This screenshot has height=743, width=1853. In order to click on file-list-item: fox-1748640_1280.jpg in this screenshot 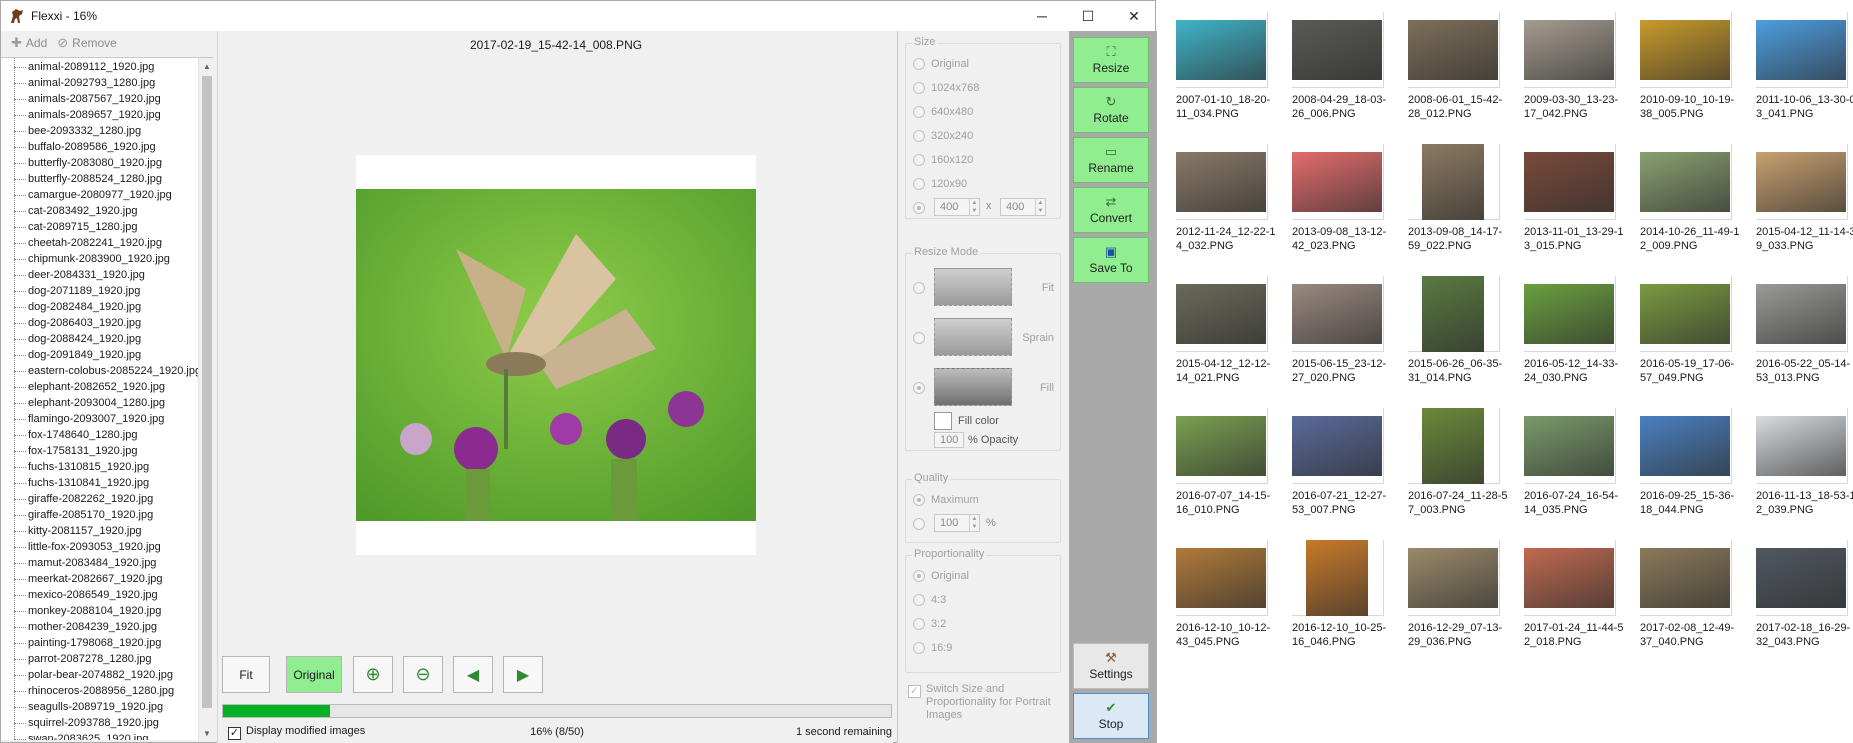, I will do `click(98, 435)`.